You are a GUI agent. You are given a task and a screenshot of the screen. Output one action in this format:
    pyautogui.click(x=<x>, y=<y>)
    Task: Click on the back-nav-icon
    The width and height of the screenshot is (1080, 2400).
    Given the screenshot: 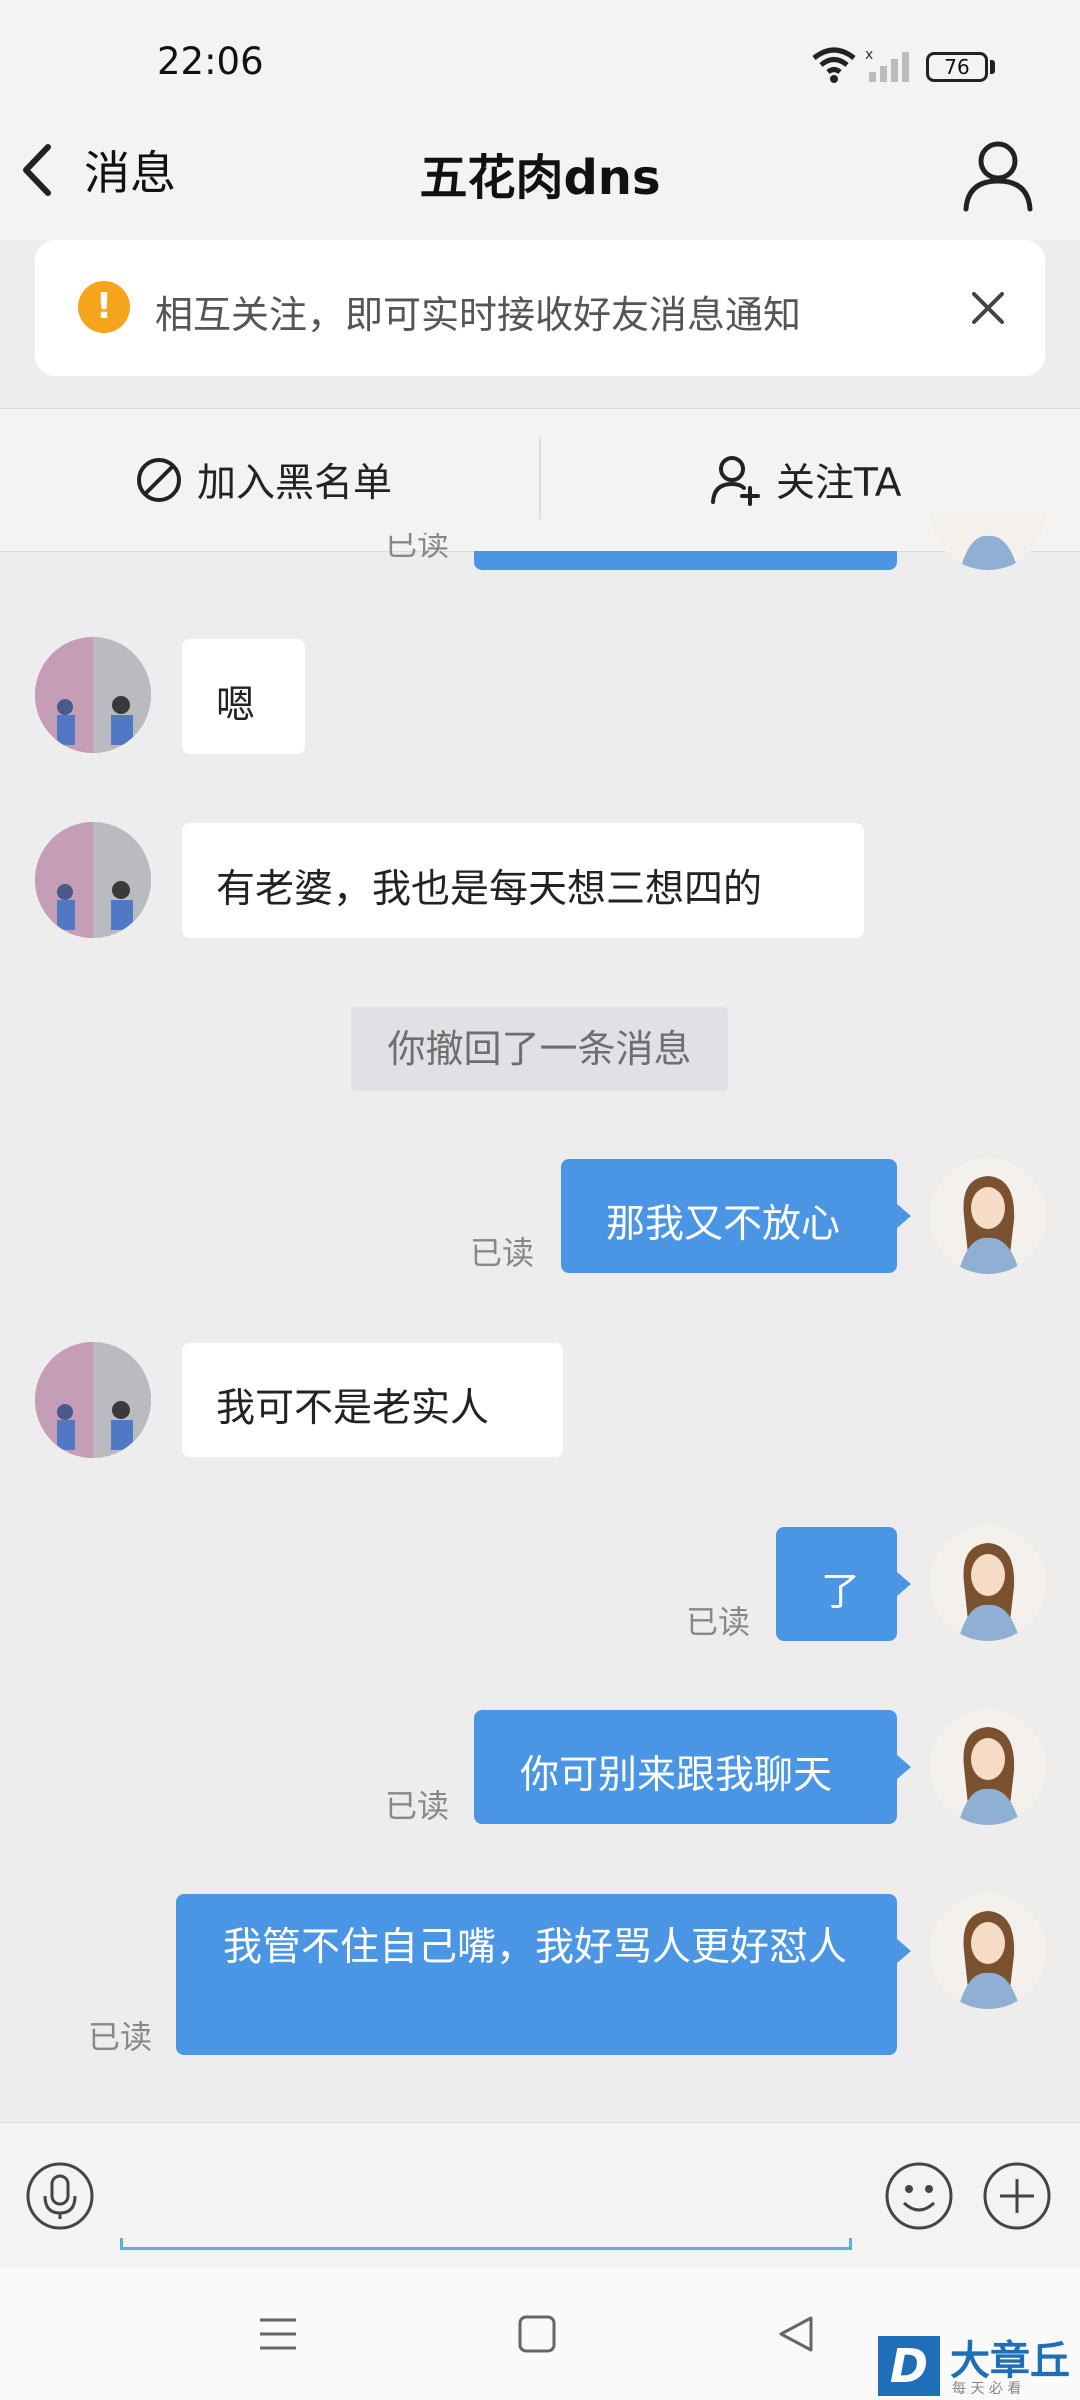 What is the action you would take?
    pyautogui.click(x=795, y=2334)
    